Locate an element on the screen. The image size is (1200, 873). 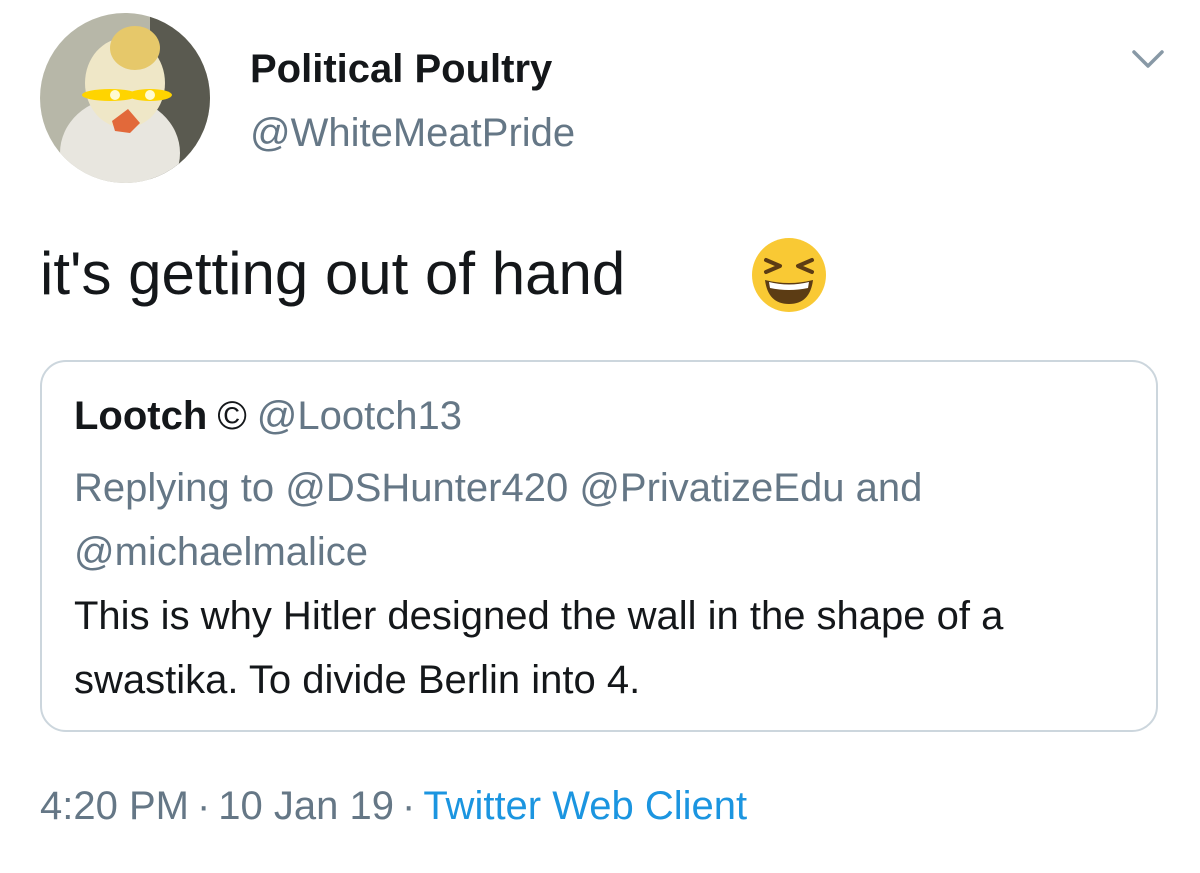
chevron-down-icon is located at coordinates (1148, 59).